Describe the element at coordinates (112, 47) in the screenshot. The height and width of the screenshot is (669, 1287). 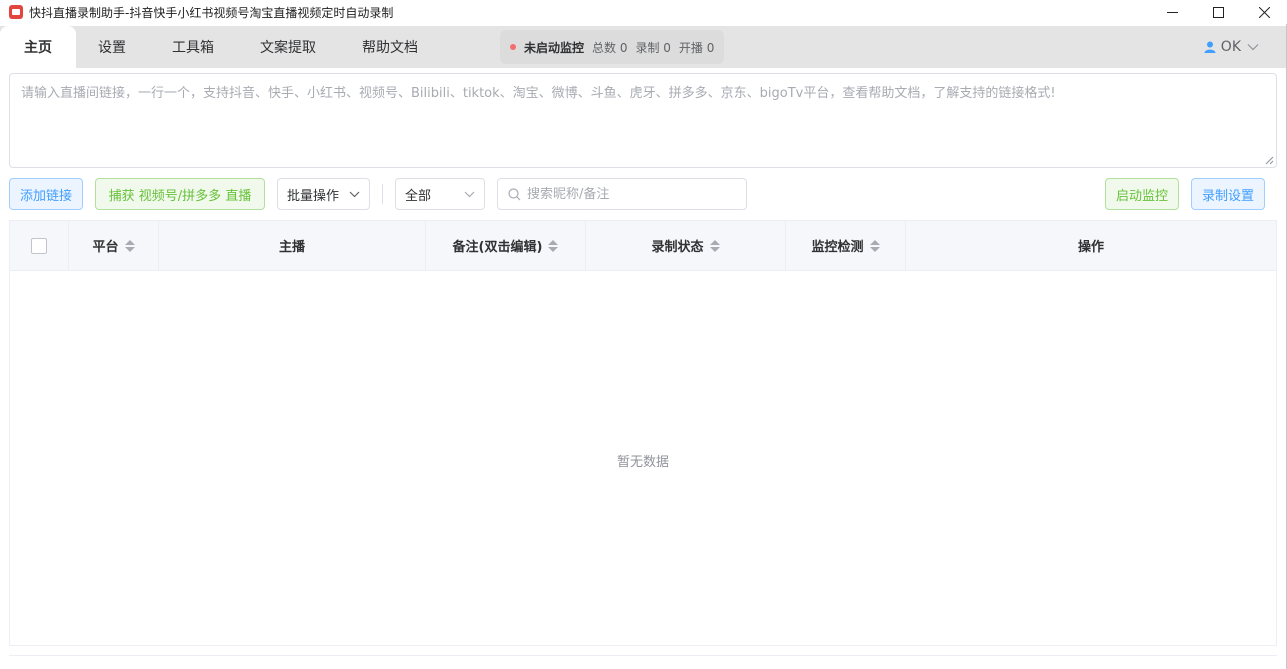
I see `tab-settings: 设置` at that location.